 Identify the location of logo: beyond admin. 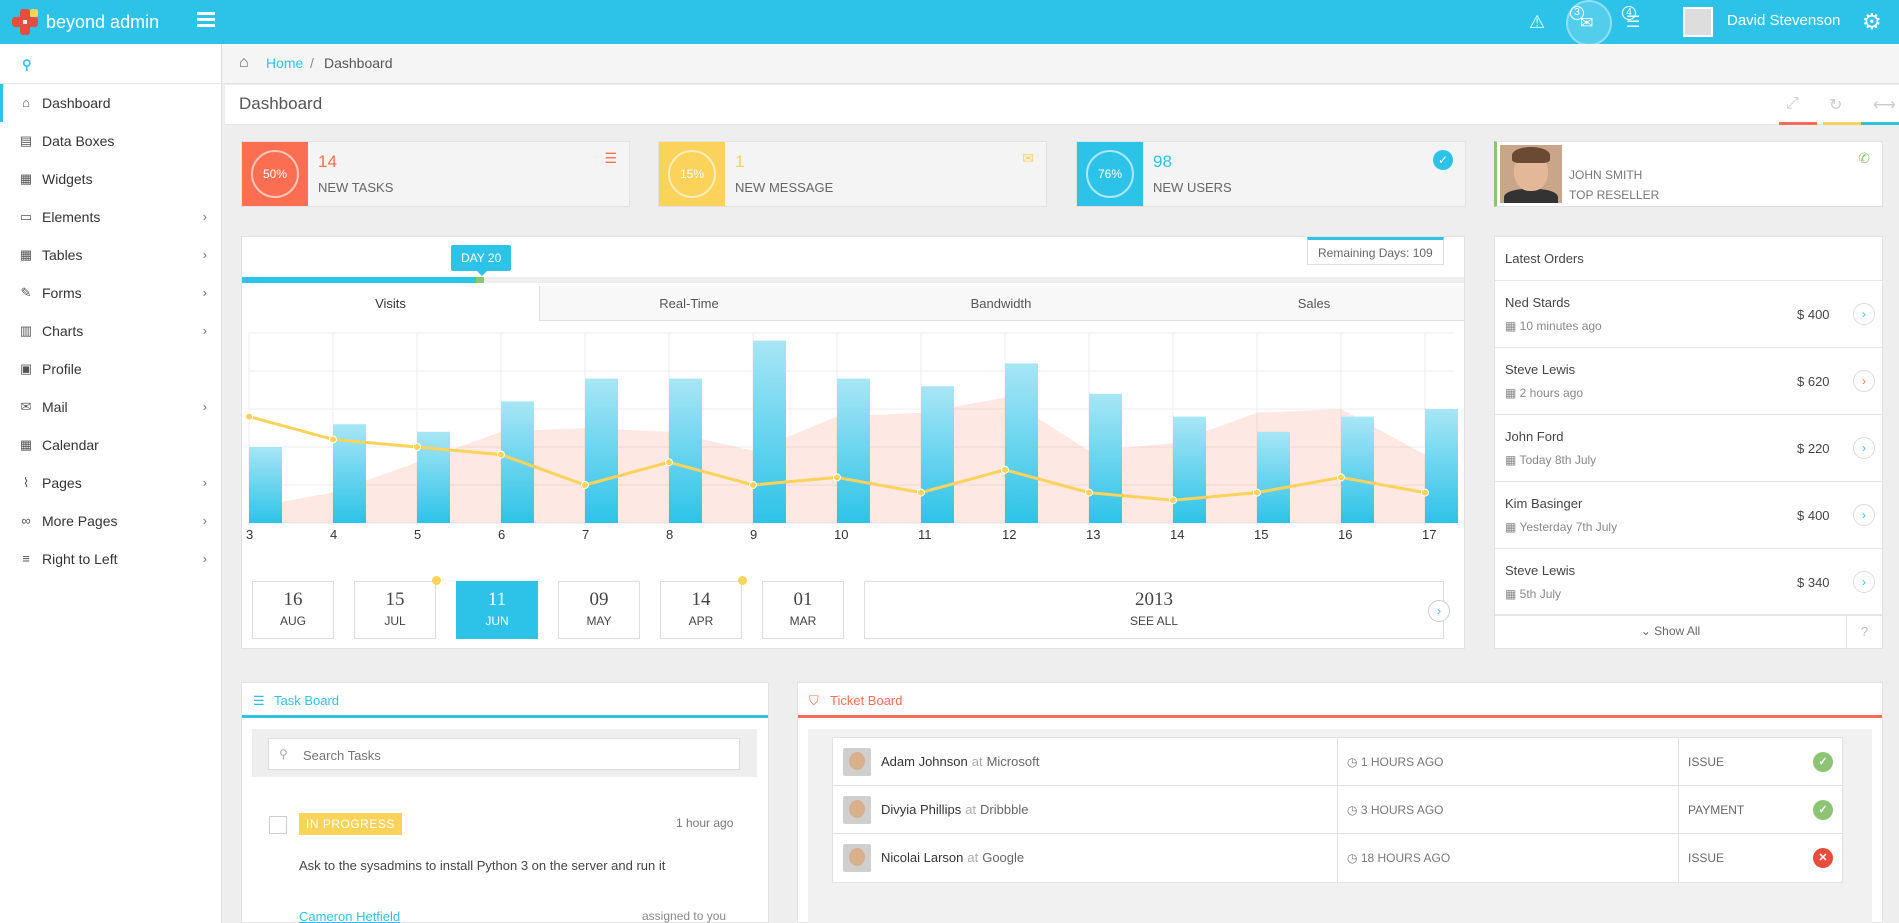
(84, 22).